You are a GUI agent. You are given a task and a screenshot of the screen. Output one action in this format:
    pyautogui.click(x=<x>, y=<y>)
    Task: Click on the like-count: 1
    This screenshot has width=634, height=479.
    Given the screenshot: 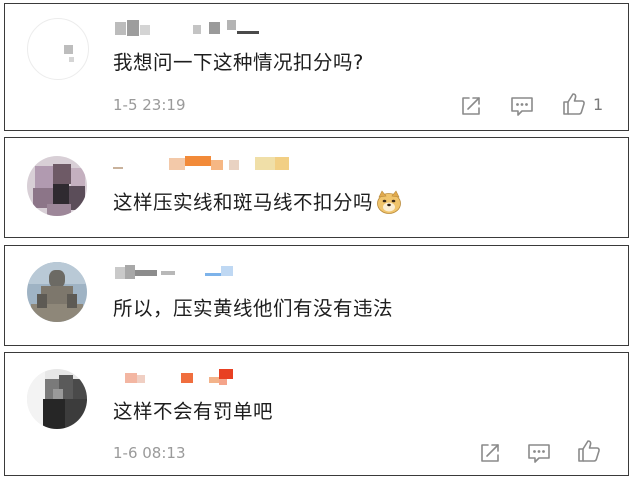 What is the action you would take?
    pyautogui.click(x=598, y=104)
    